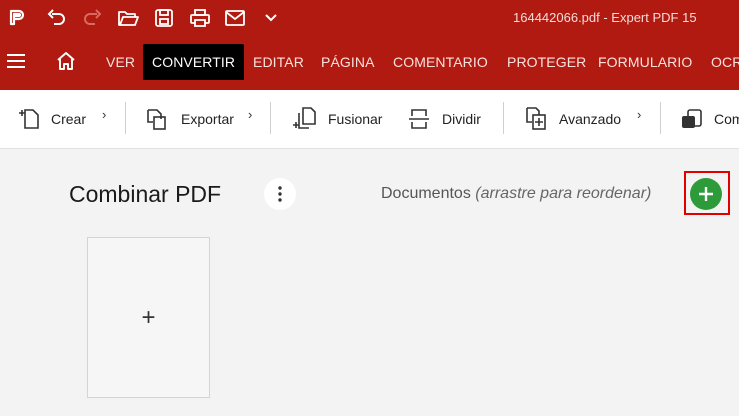  I want to click on dividir-button: Dividir, so click(444, 119).